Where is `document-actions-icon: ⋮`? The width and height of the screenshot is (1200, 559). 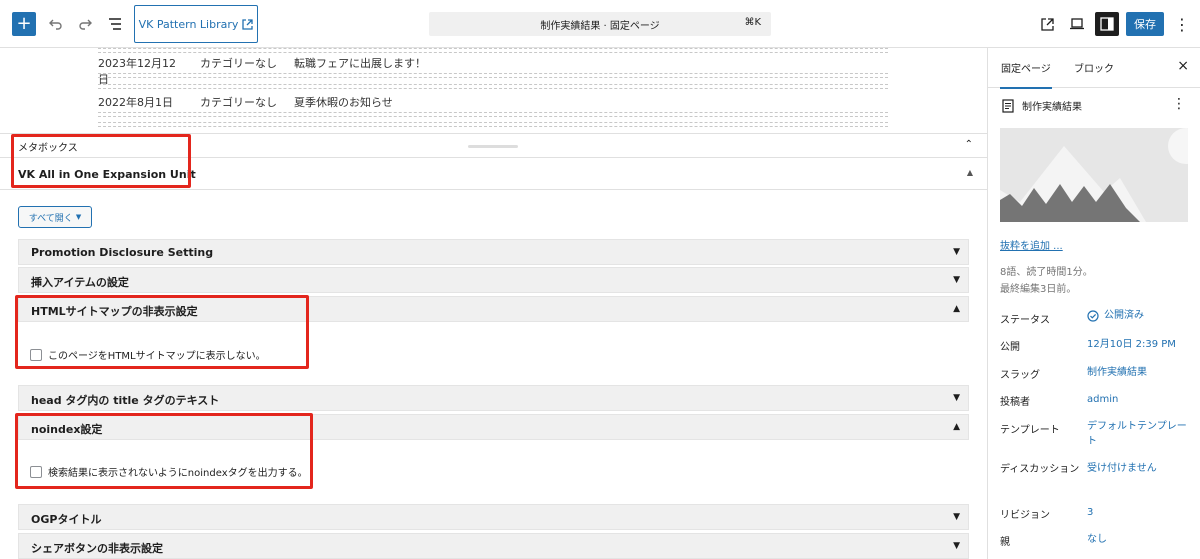
document-actions-icon: ⋮ is located at coordinates (1179, 104).